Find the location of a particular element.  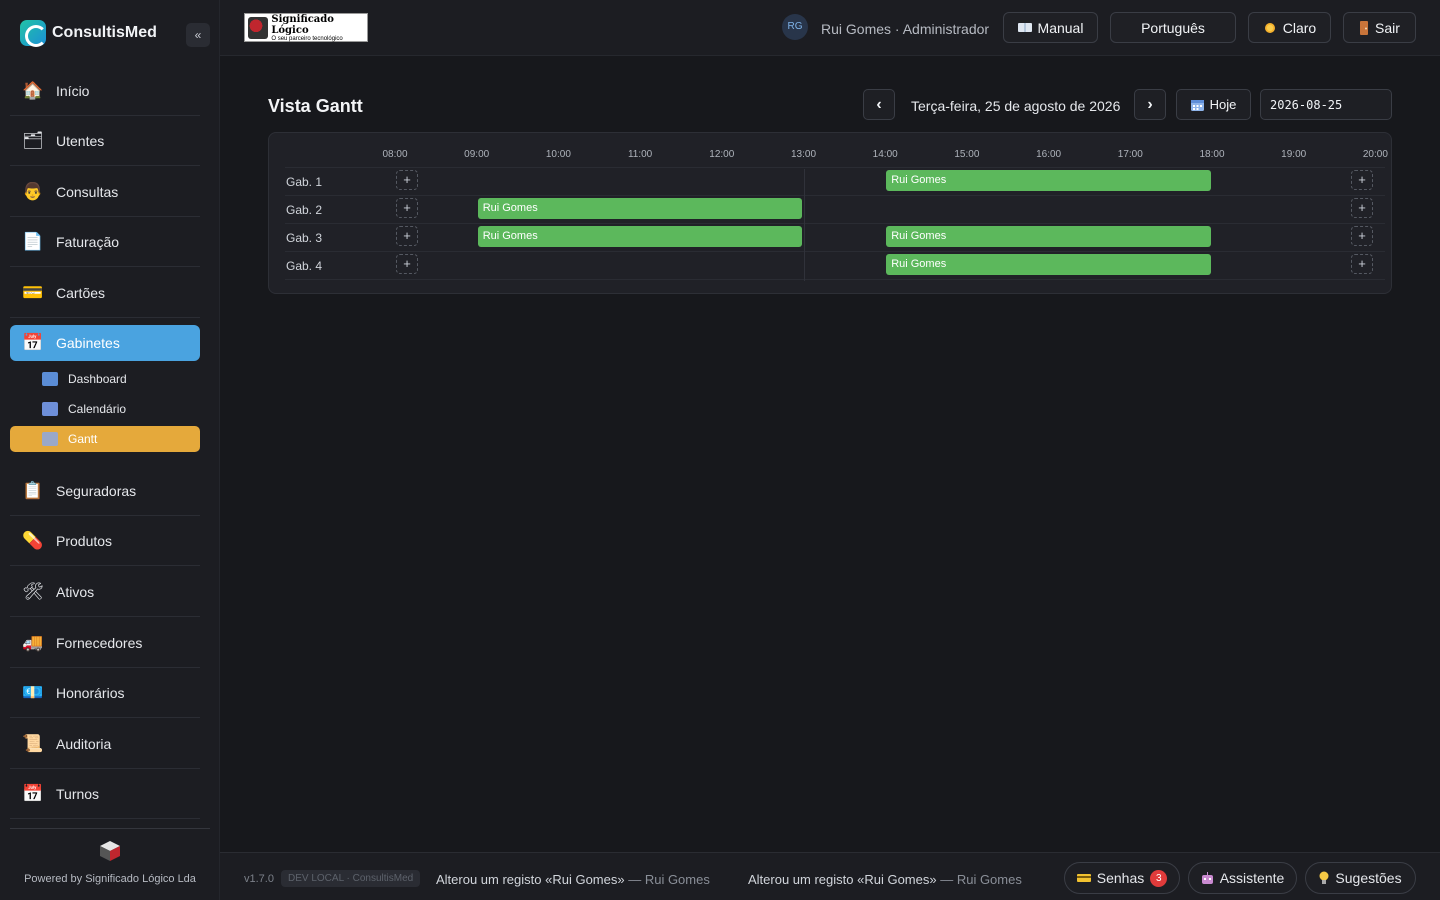

sidebar-item-cartoes: 💳 Cartões is located at coordinates (105, 293).